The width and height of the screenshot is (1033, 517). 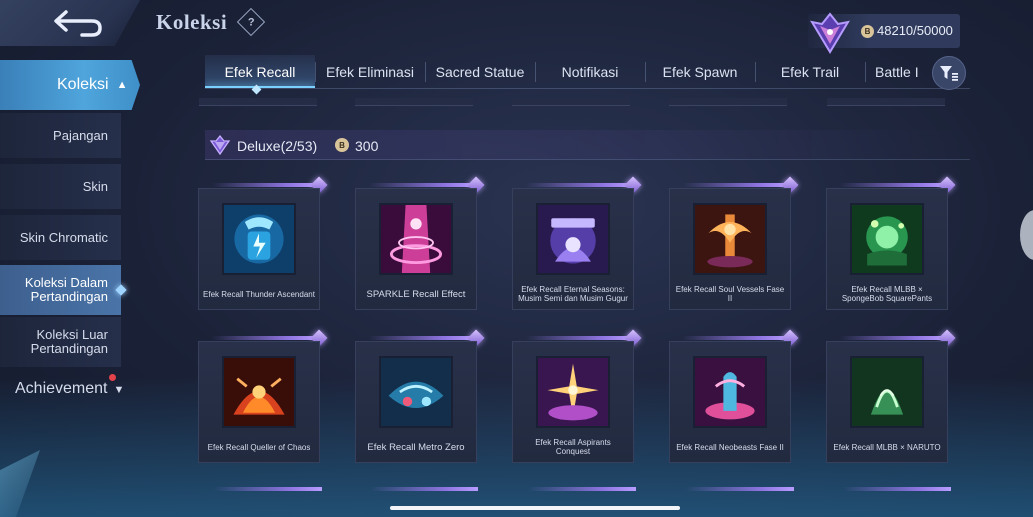 I want to click on recall-effect-card: Efek Recall Thunder Ascendant, so click(x=259, y=249).